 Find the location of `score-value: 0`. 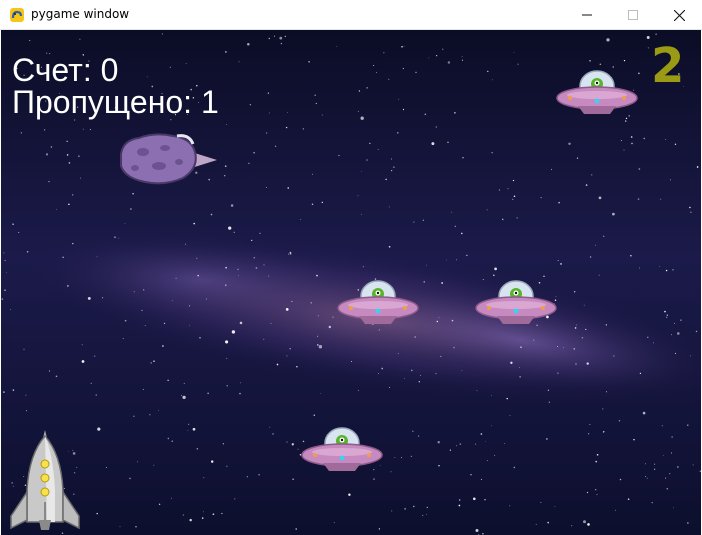

score-value: 0 is located at coordinates (109, 70).